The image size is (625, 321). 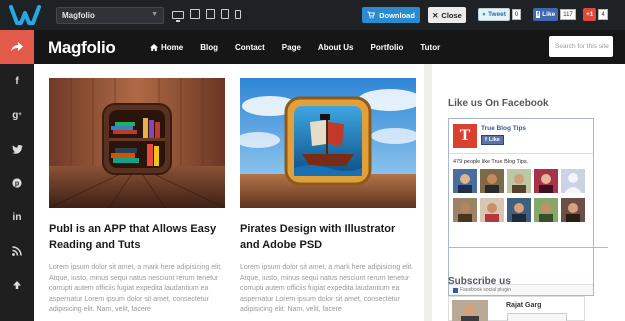 I want to click on facebook-widget-title: Like us On Facebook, so click(x=498, y=103).